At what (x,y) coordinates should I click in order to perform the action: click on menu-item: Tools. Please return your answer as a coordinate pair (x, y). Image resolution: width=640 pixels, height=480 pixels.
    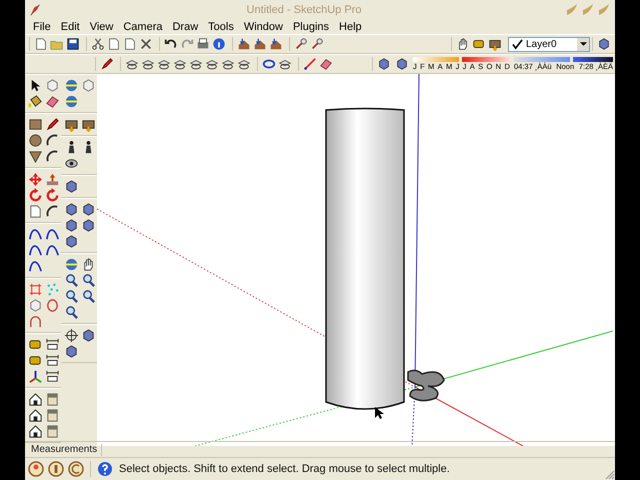
    Looking at the image, I should click on (221, 26).